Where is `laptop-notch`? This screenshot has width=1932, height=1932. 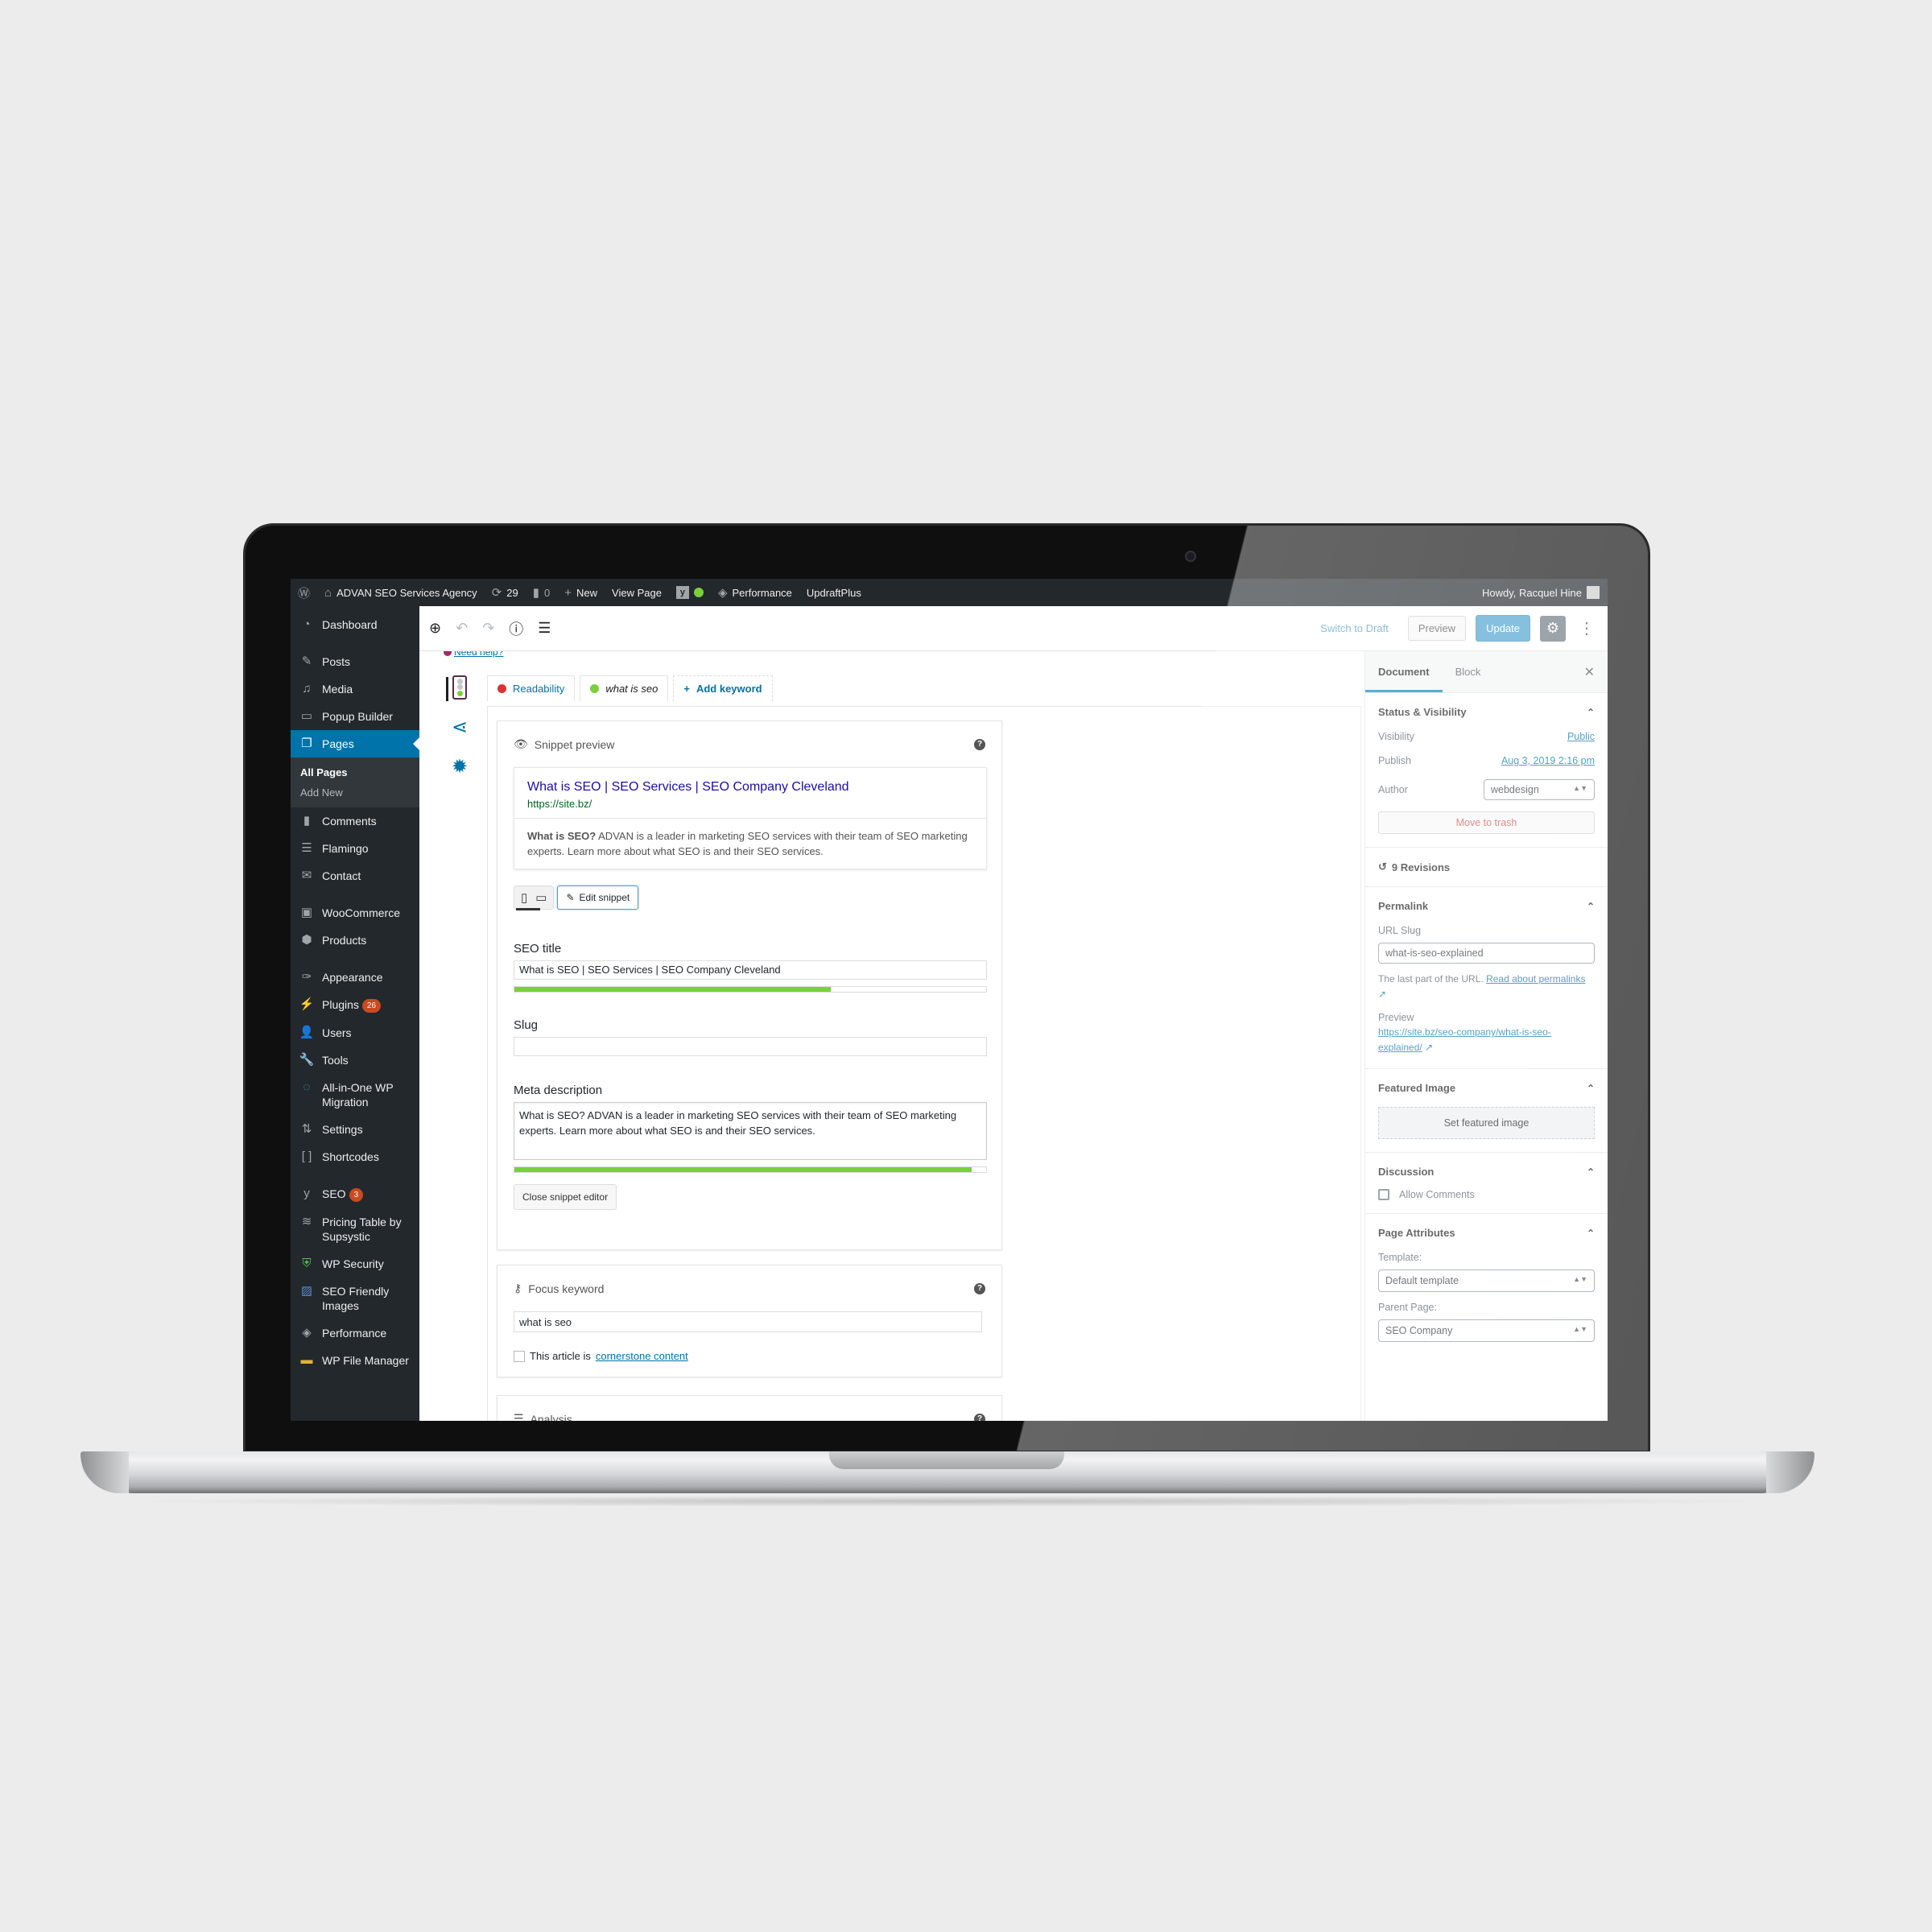 laptop-notch is located at coordinates (946, 1460).